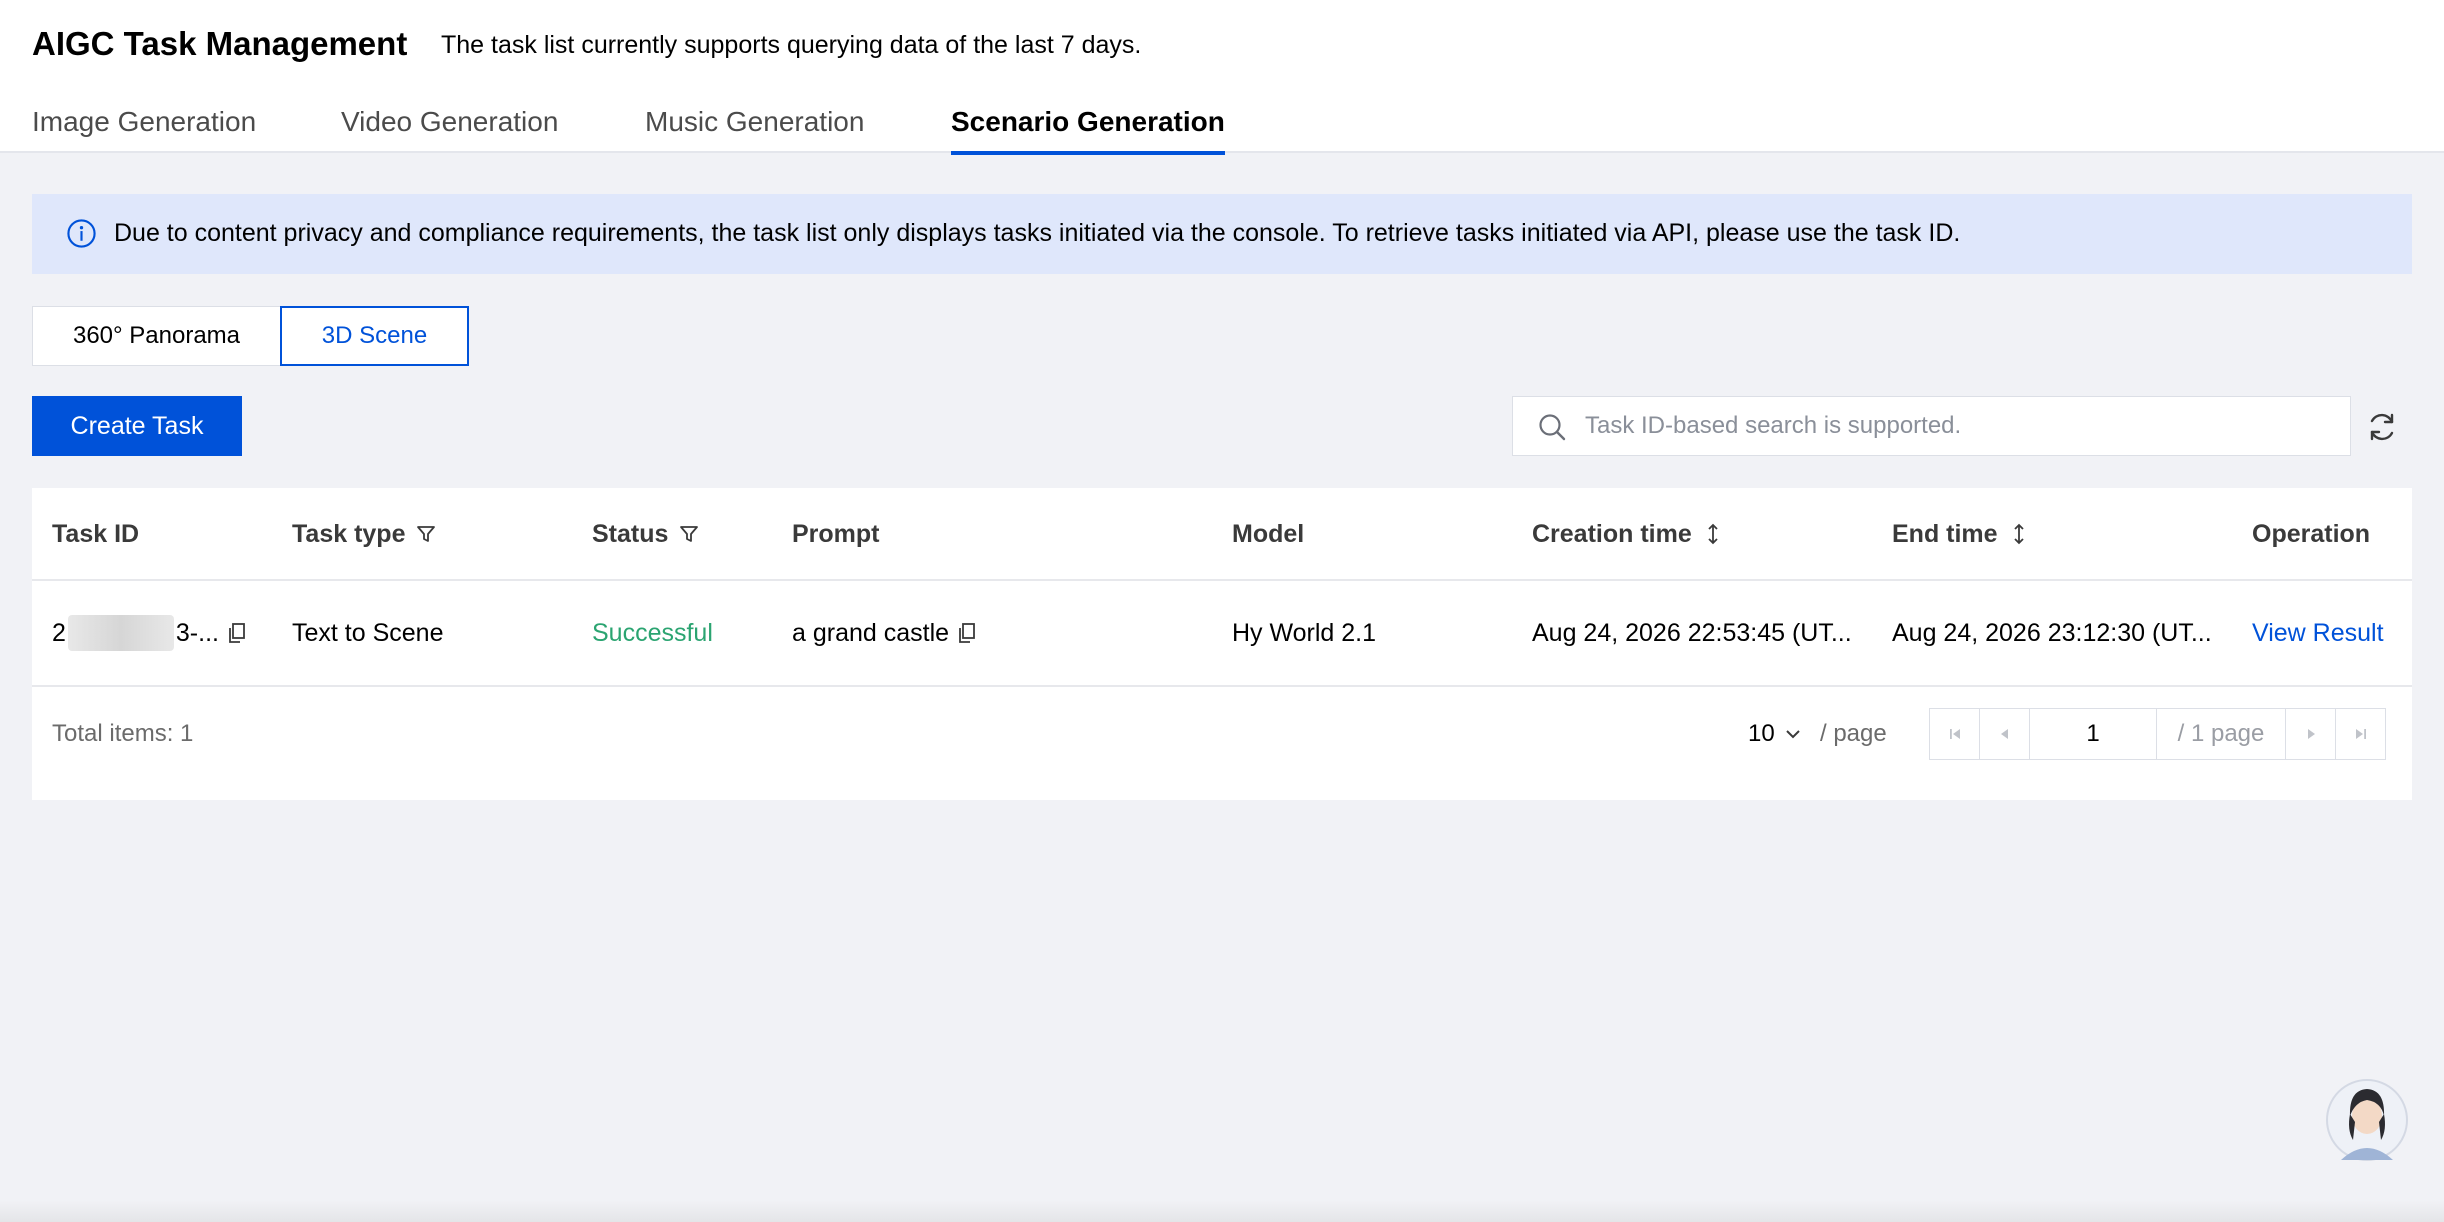  Describe the element at coordinates (449, 129) in the screenshot. I see `tab-video-generation: Video Generation` at that location.